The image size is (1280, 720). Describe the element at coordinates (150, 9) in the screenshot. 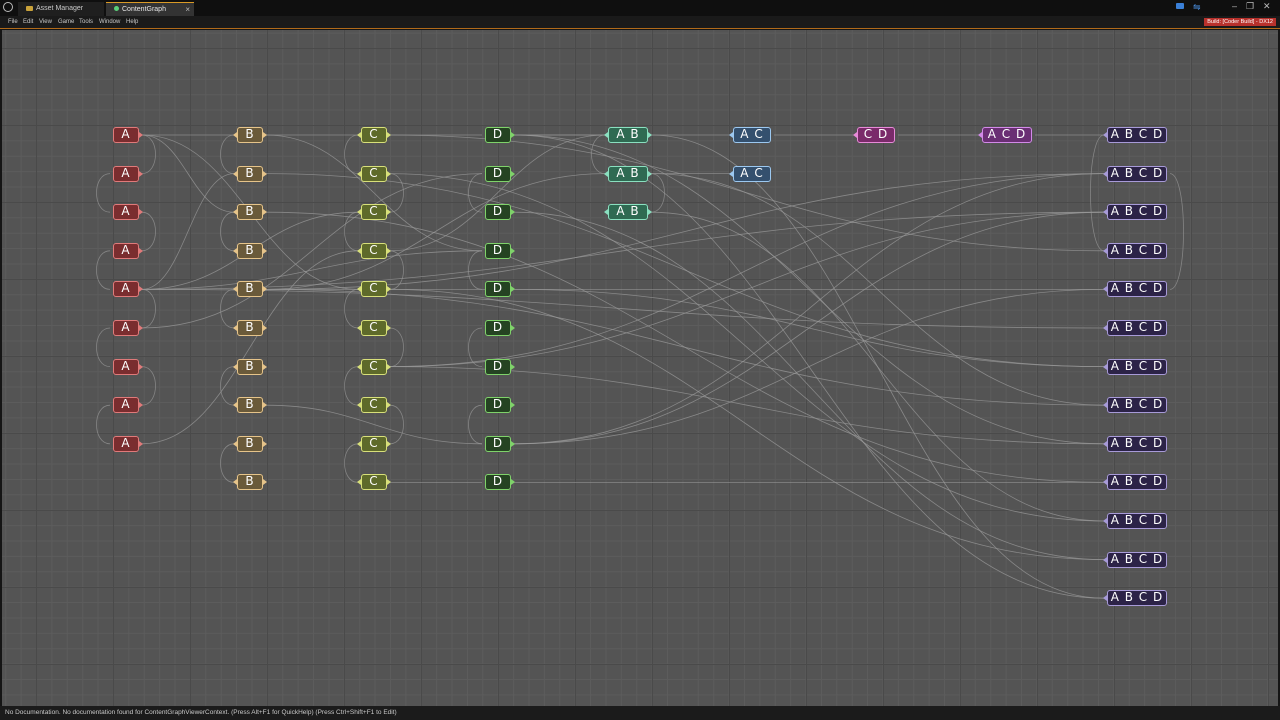

I see `tab-content-graph: ContentGraph ×` at that location.